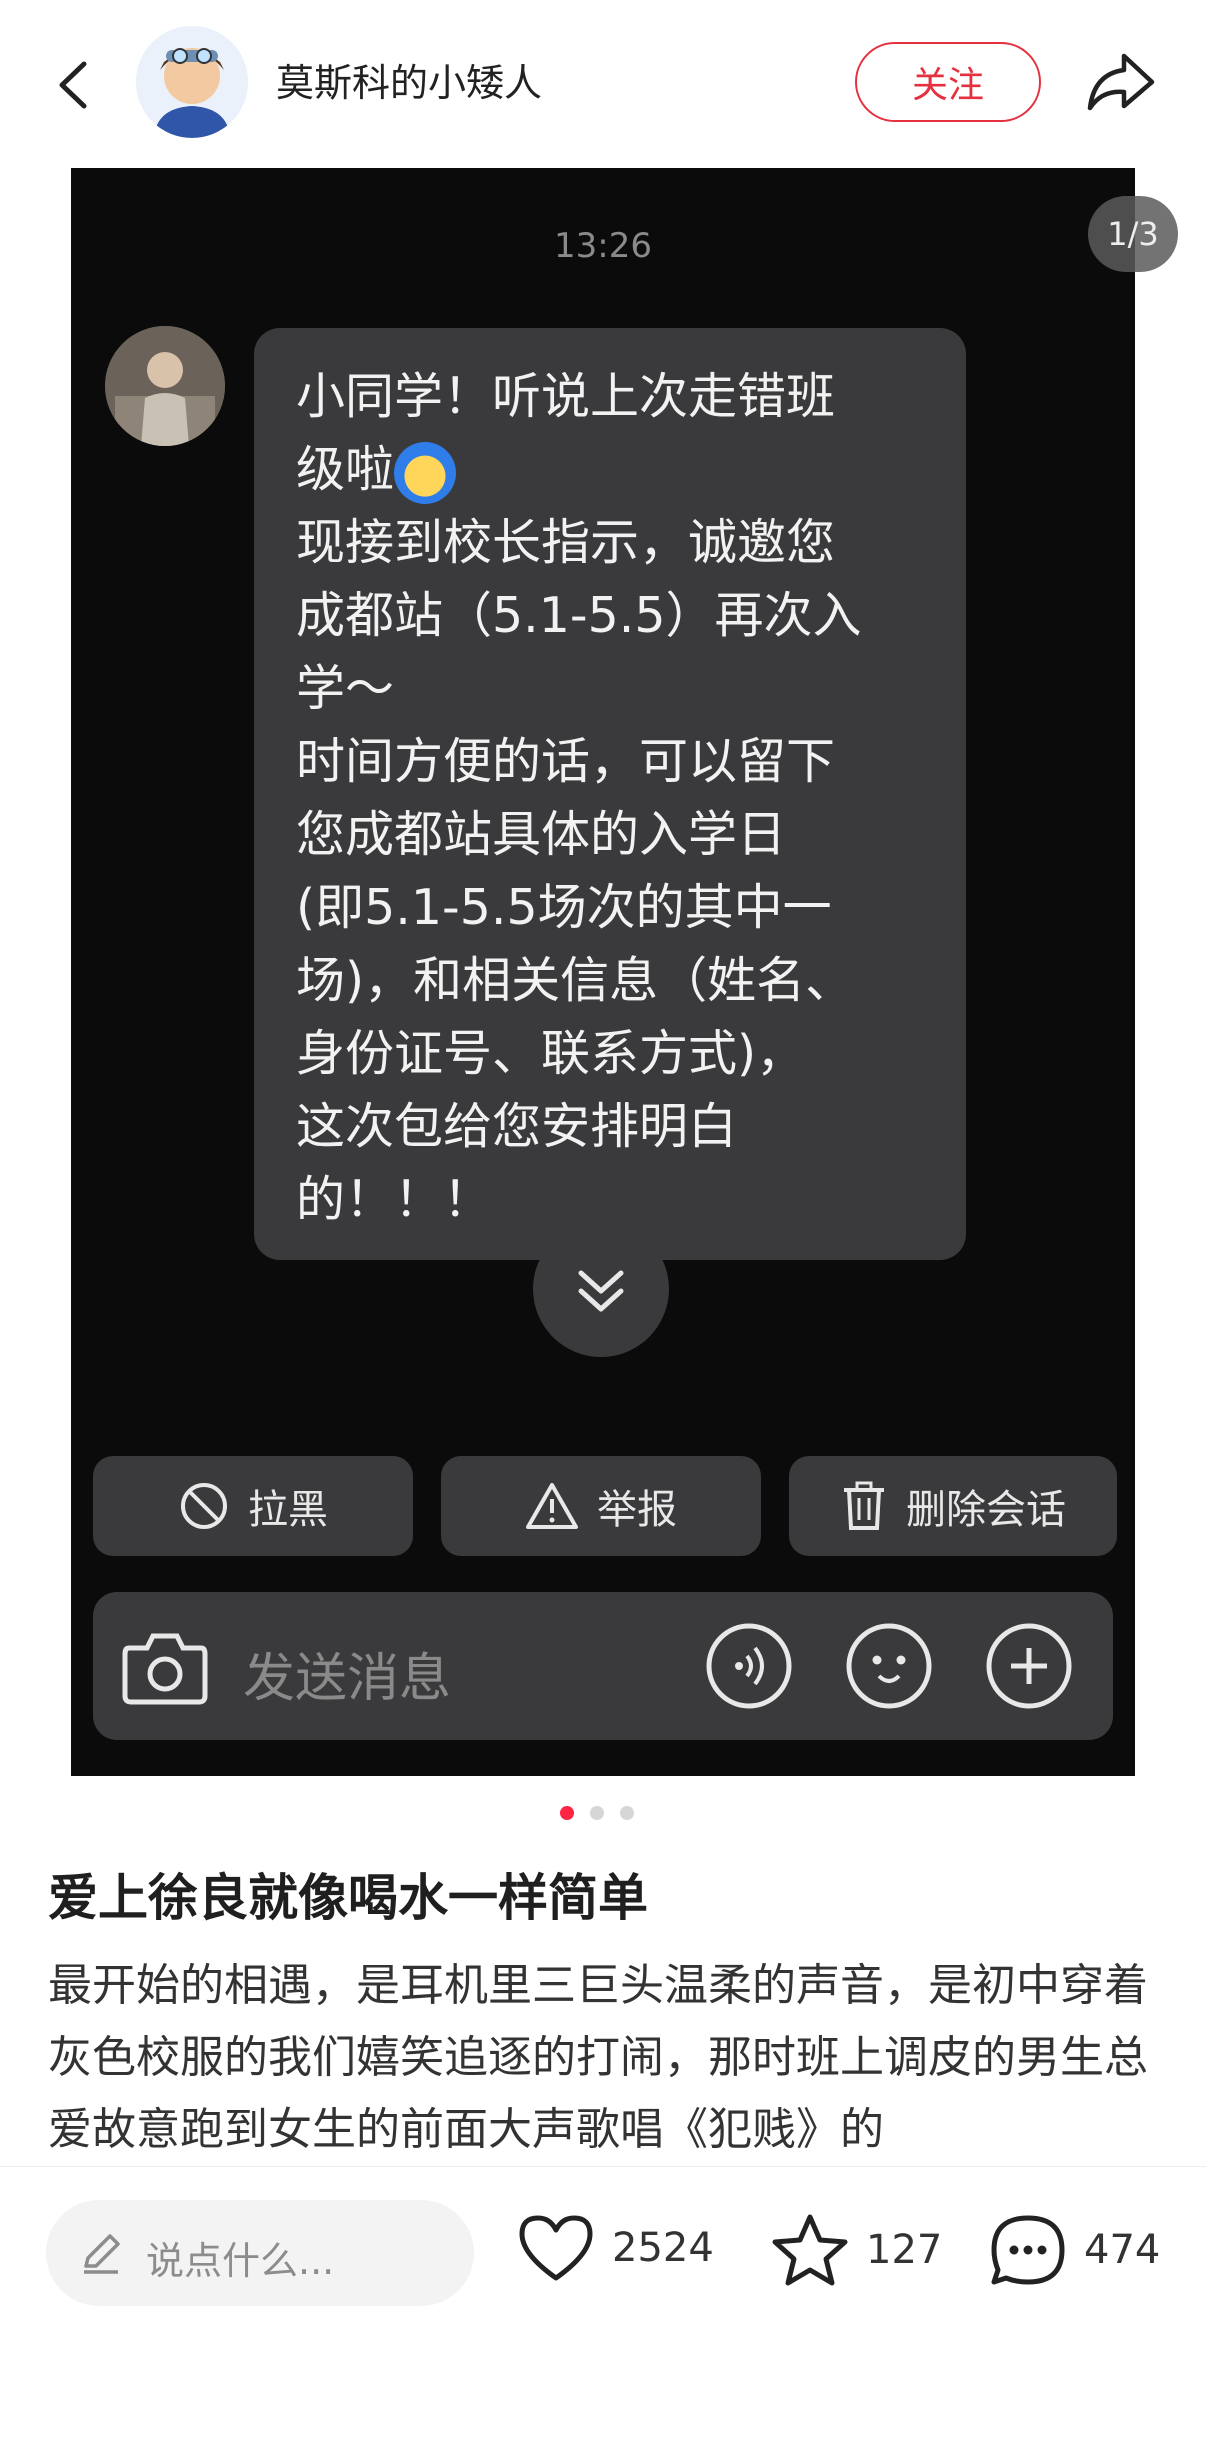 The height and width of the screenshot is (2437, 1206). What do you see at coordinates (864, 1505) in the screenshot?
I see `trash-icon` at bounding box center [864, 1505].